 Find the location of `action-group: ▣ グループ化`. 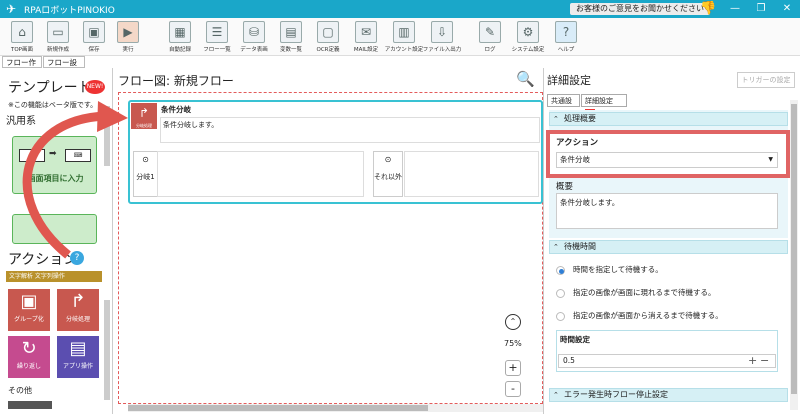

action-group: ▣ グループ化 is located at coordinates (29, 310).